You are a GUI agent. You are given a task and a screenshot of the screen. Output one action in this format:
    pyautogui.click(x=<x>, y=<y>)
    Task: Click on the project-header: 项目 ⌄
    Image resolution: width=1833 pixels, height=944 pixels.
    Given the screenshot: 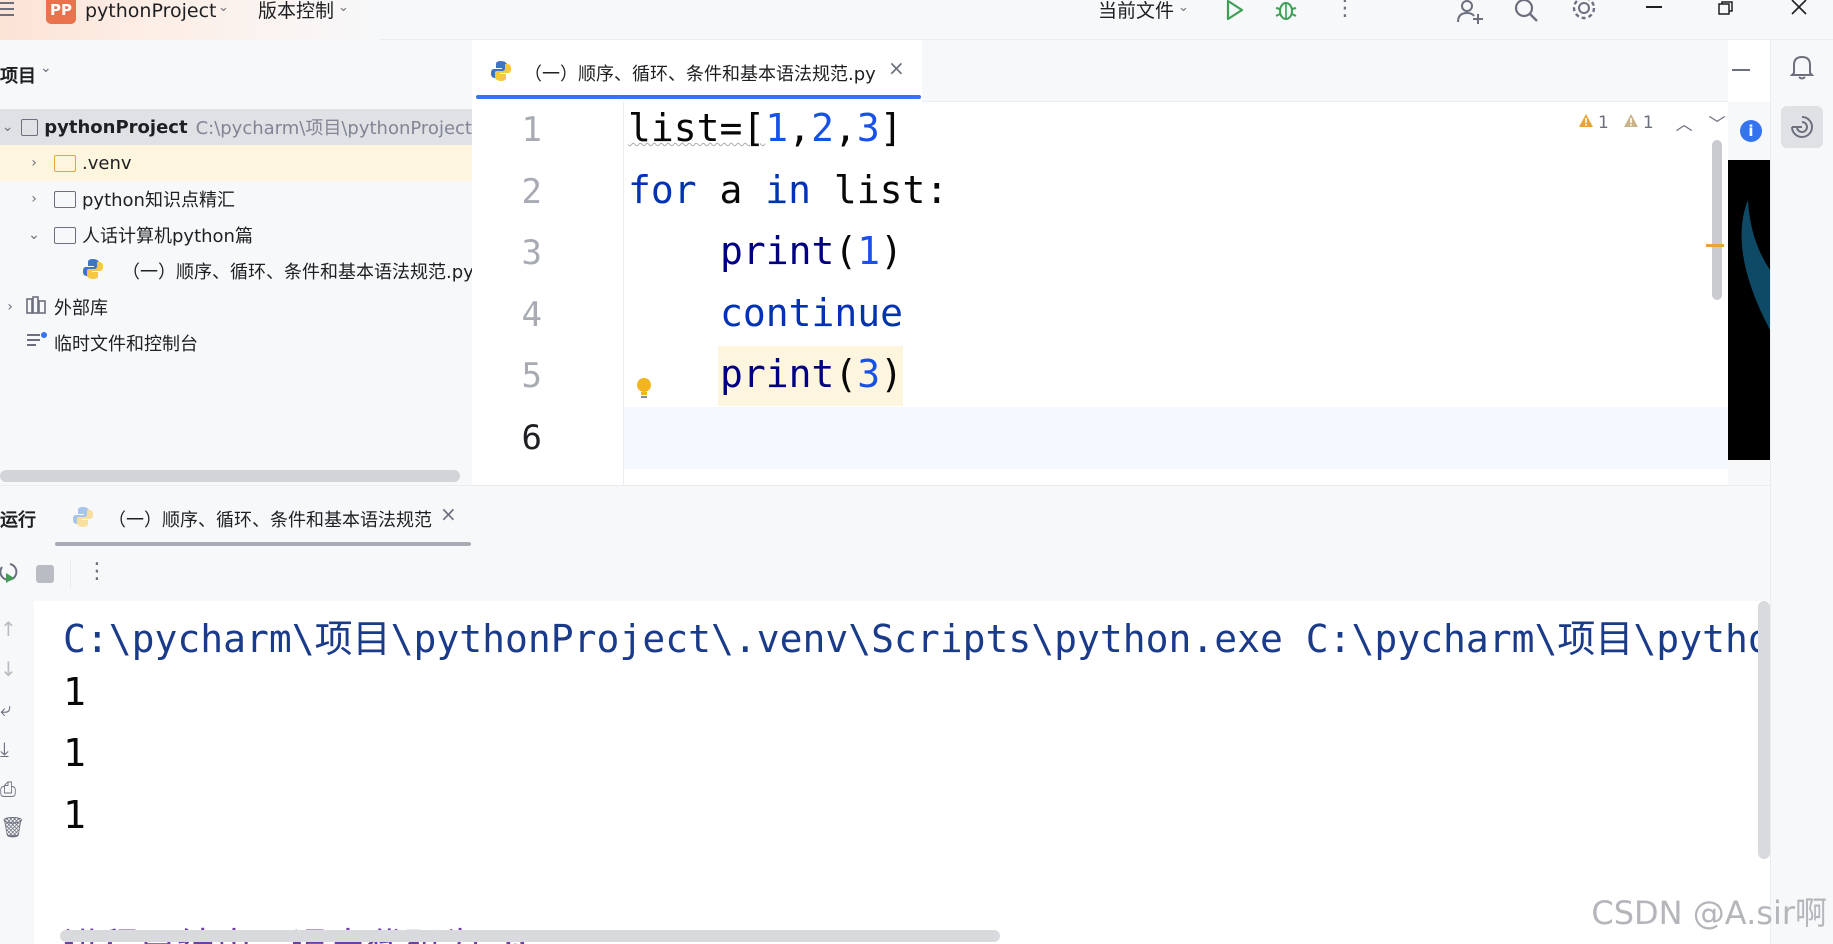 What is the action you would take?
    pyautogui.click(x=236, y=71)
    